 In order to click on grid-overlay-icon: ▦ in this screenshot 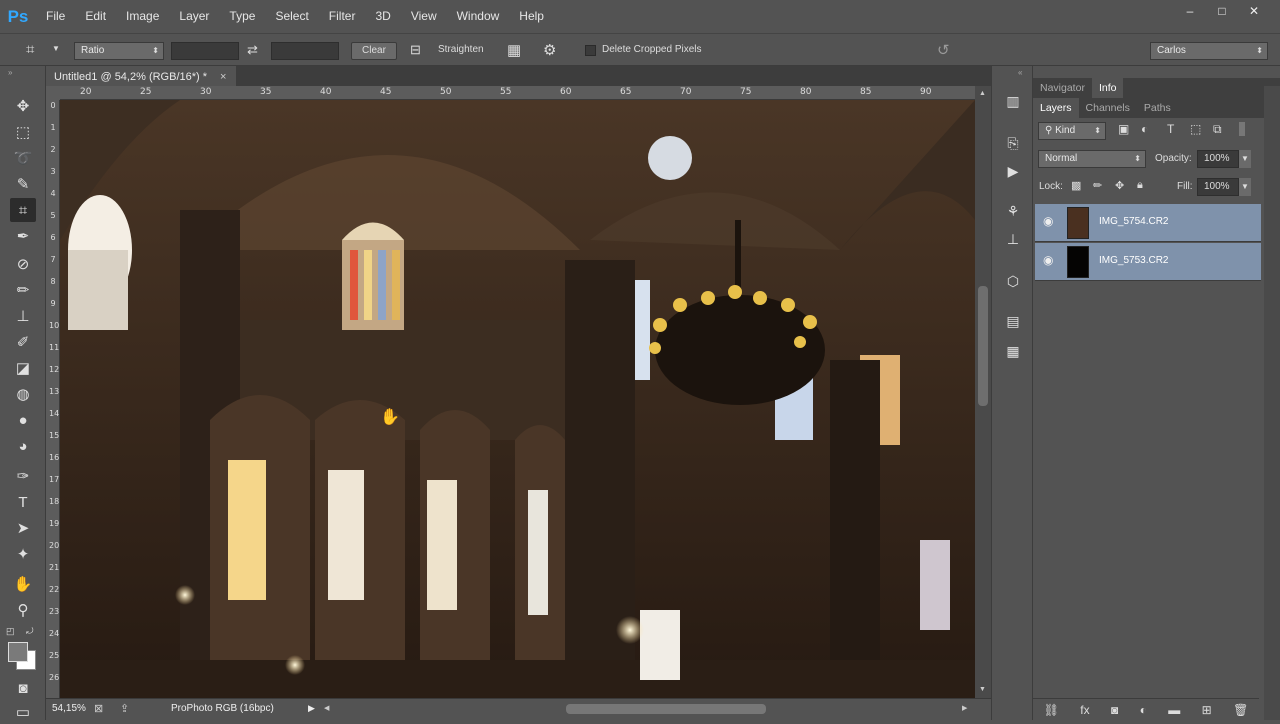, I will do `click(514, 50)`.